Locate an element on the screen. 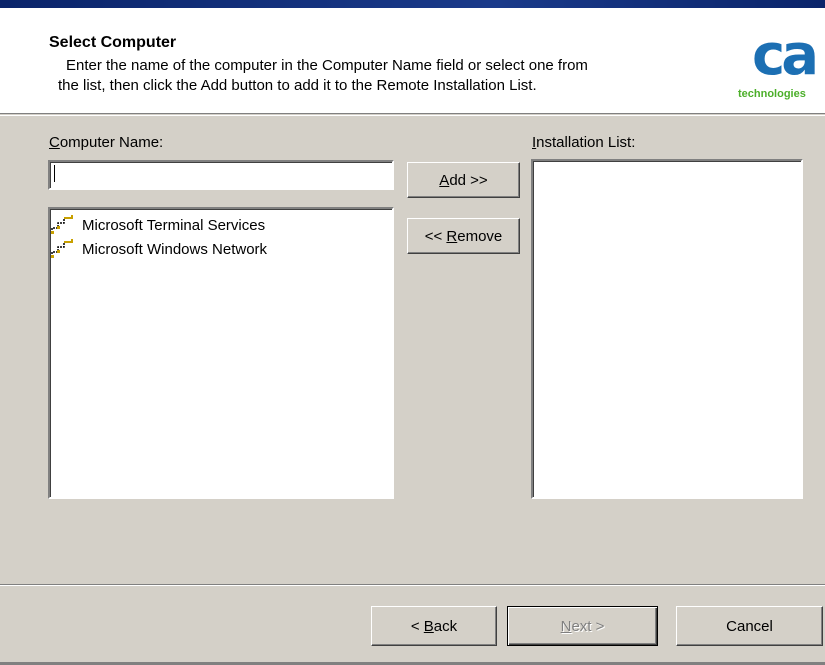  page-title: Select Computer is located at coordinates (113, 42).